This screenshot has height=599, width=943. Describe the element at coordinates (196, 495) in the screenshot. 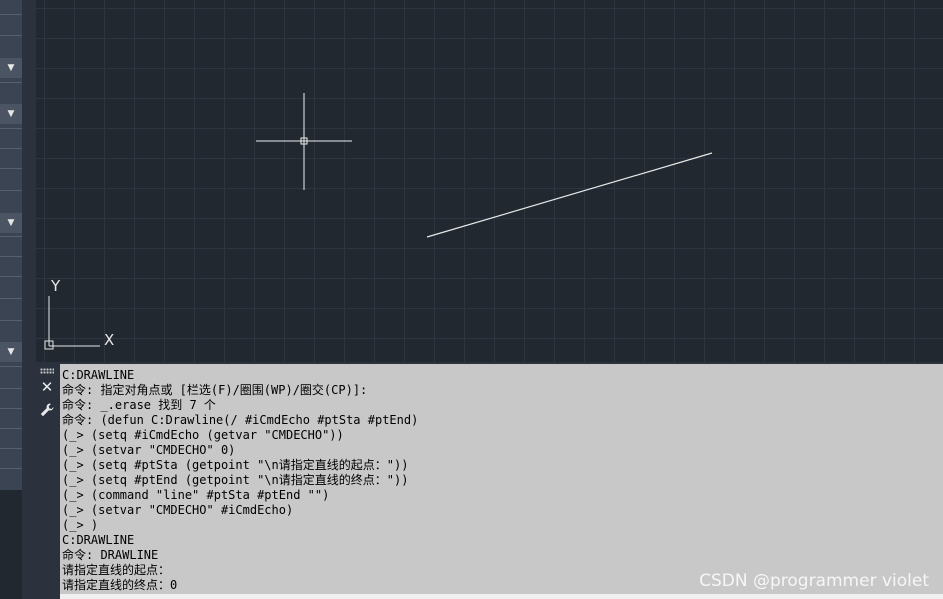

I see `command-history-line: (_> (command "line" #ptSta #ptEnd "")` at that location.